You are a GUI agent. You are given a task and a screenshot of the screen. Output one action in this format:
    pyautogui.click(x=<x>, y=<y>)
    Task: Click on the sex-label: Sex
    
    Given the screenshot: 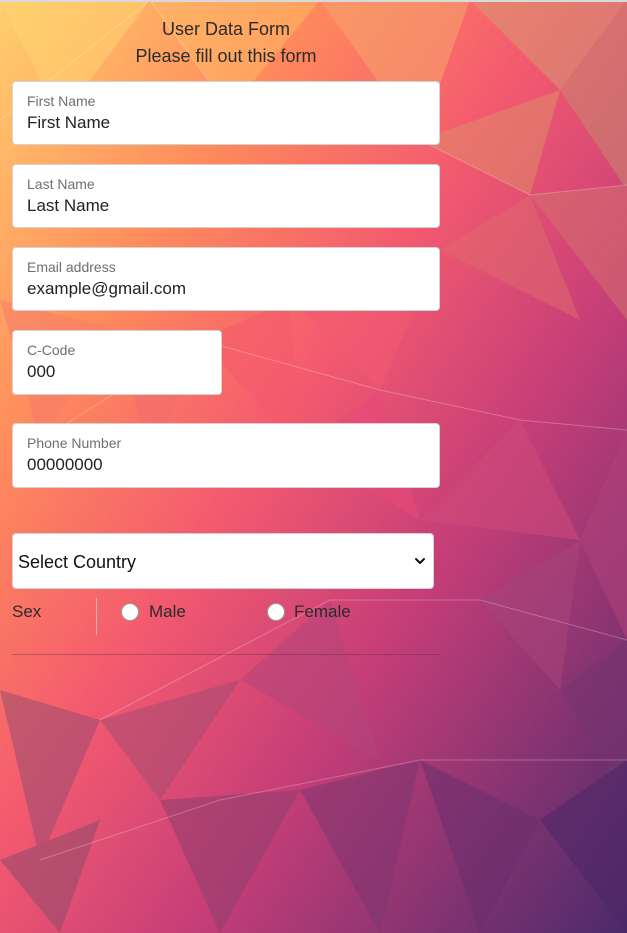 What is the action you would take?
    pyautogui.click(x=27, y=611)
    